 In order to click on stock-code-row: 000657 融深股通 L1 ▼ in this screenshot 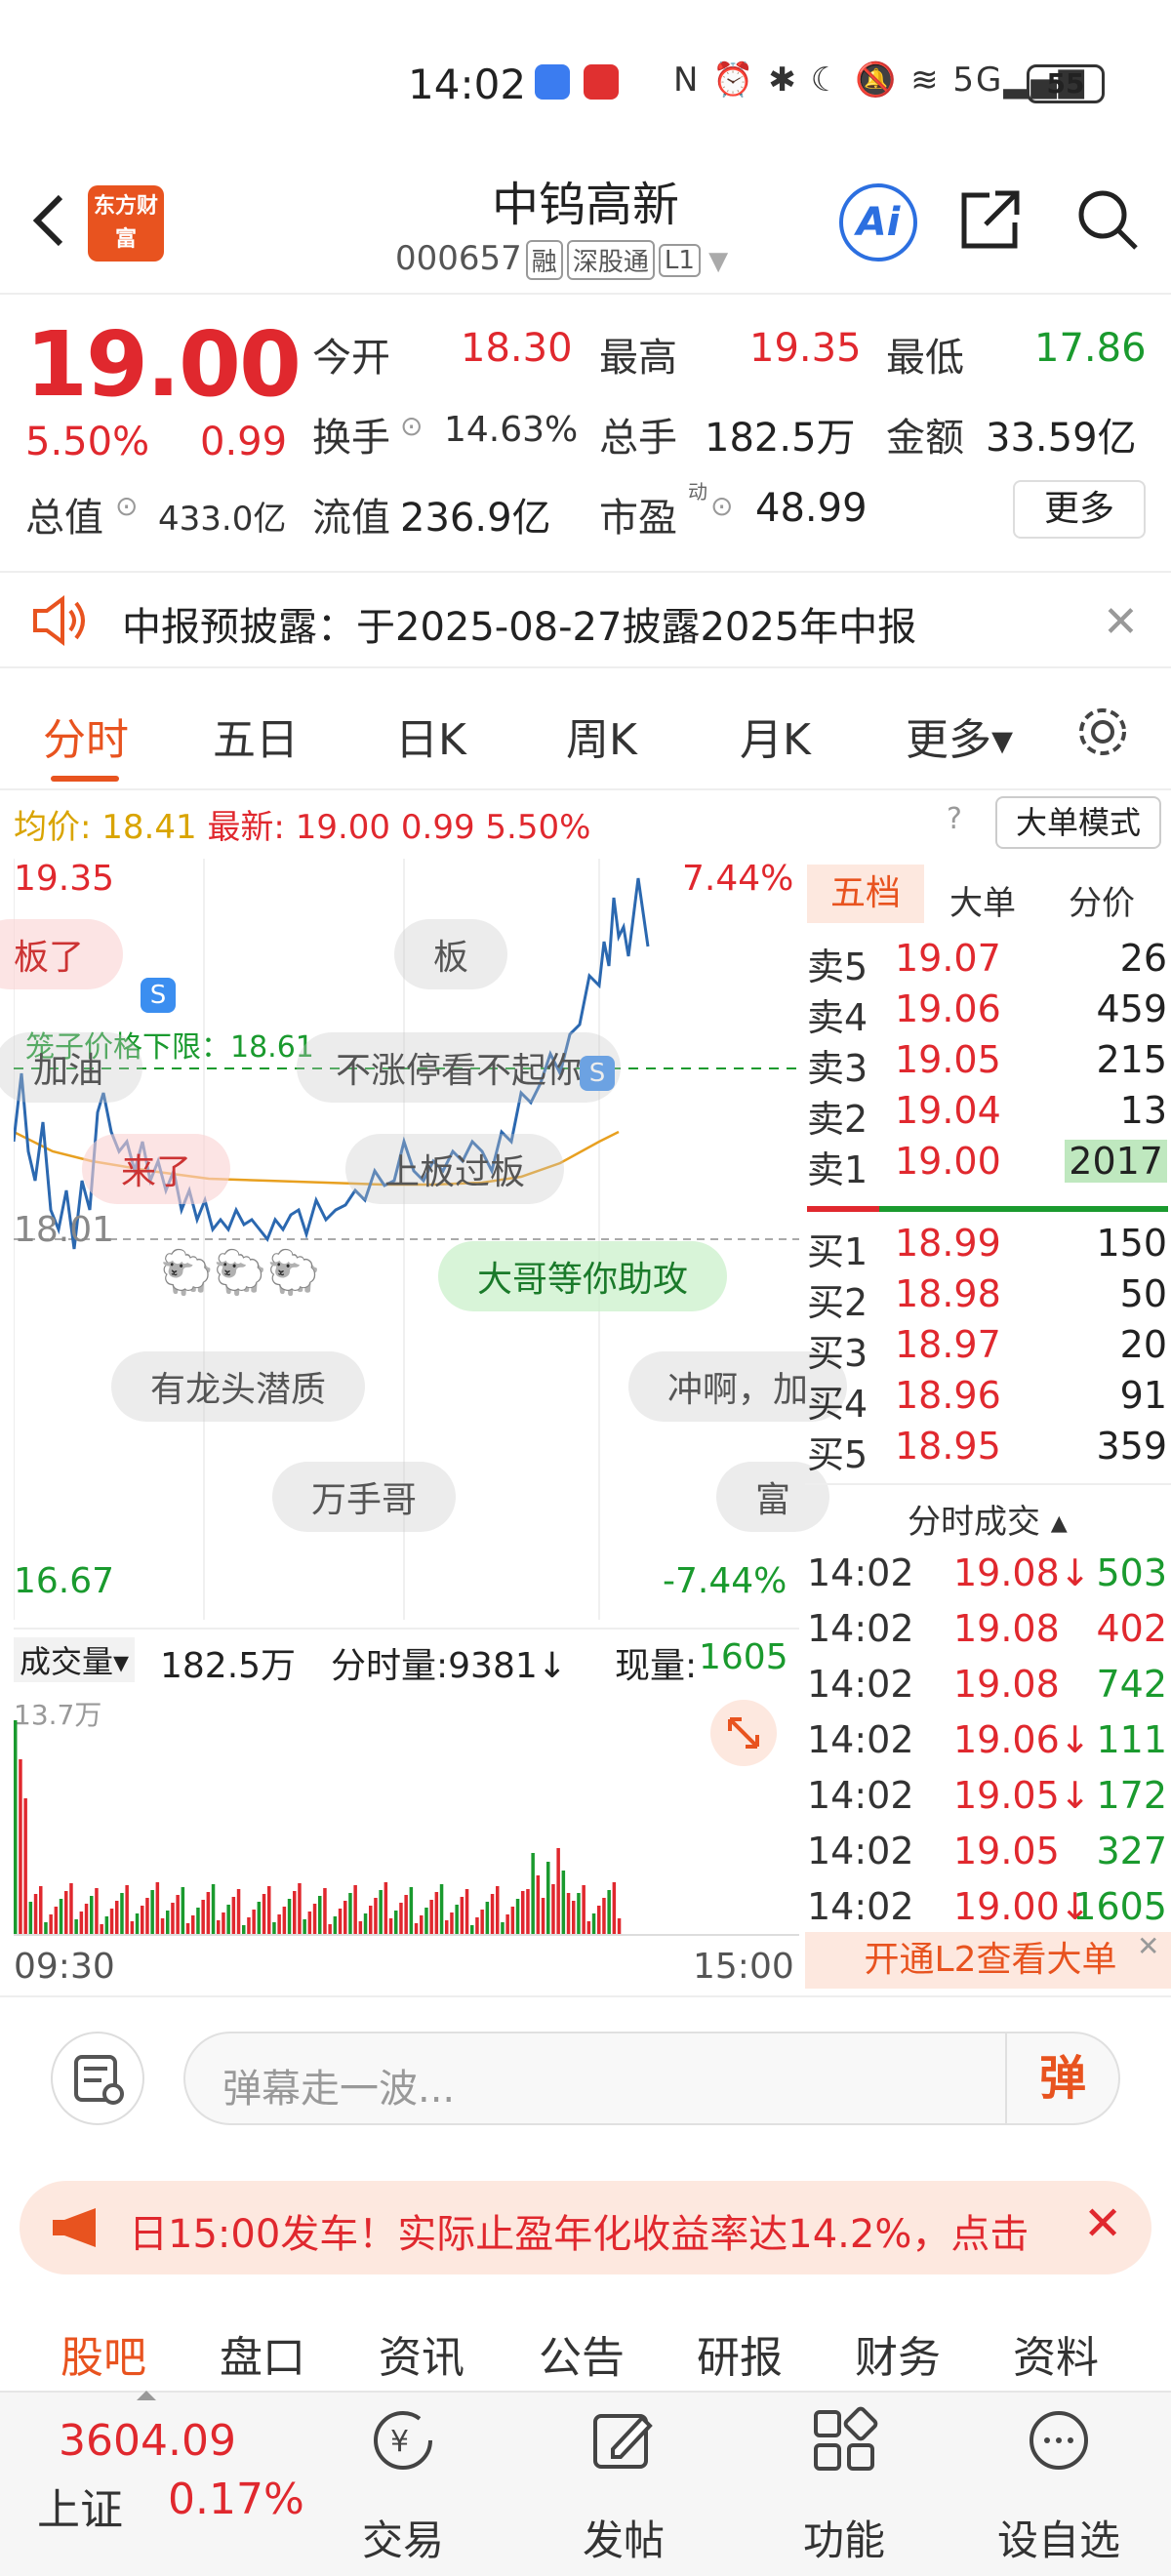, I will do `click(561, 259)`.